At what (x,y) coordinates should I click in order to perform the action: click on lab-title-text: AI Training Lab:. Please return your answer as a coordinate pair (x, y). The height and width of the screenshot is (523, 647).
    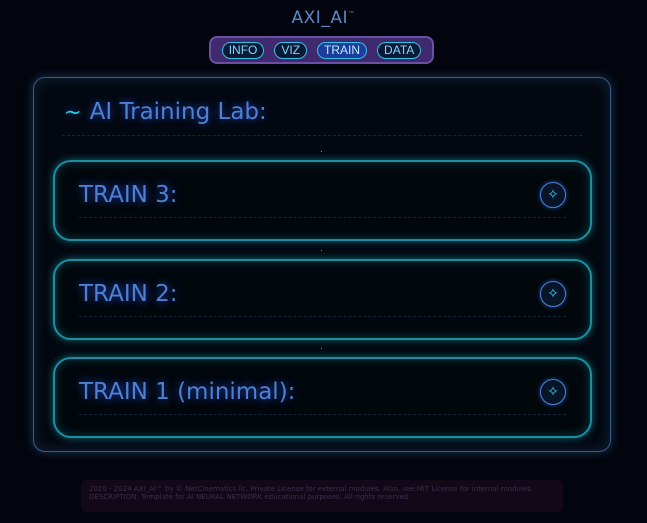
    Looking at the image, I should click on (178, 112).